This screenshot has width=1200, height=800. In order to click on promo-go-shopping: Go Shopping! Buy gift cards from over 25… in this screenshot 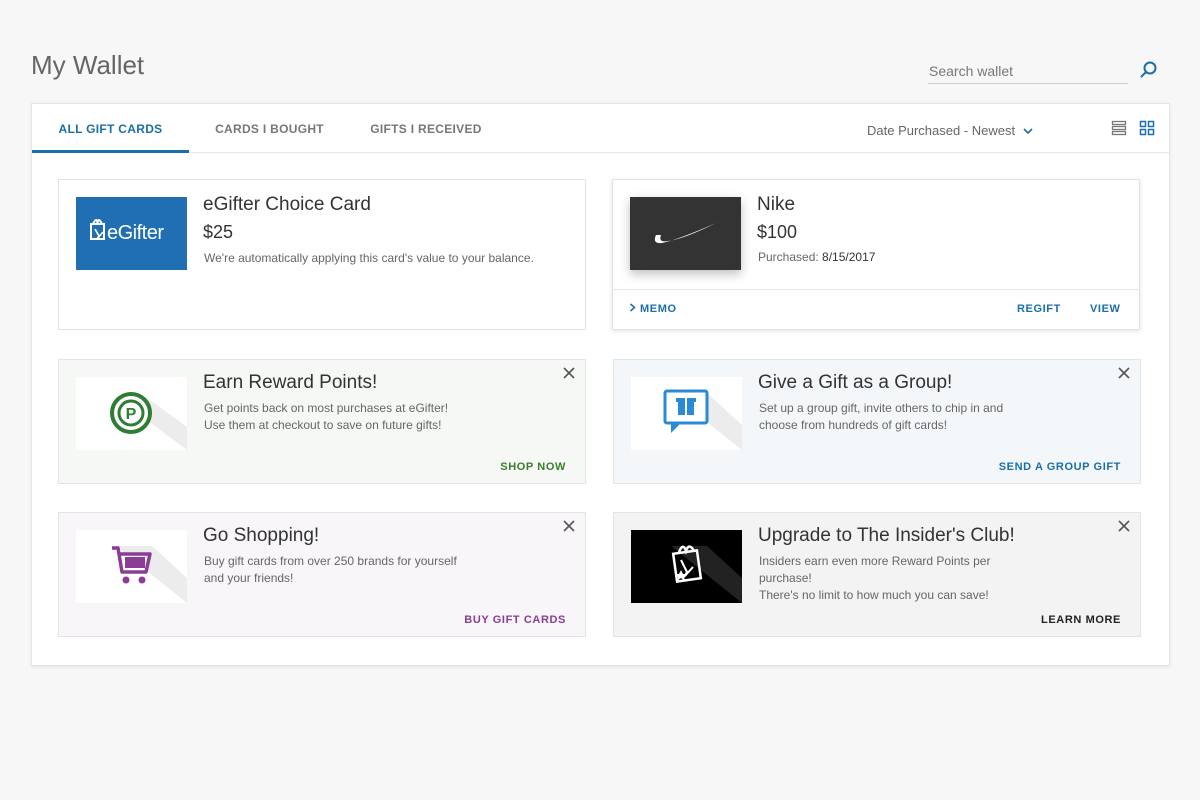, I will do `click(322, 574)`.